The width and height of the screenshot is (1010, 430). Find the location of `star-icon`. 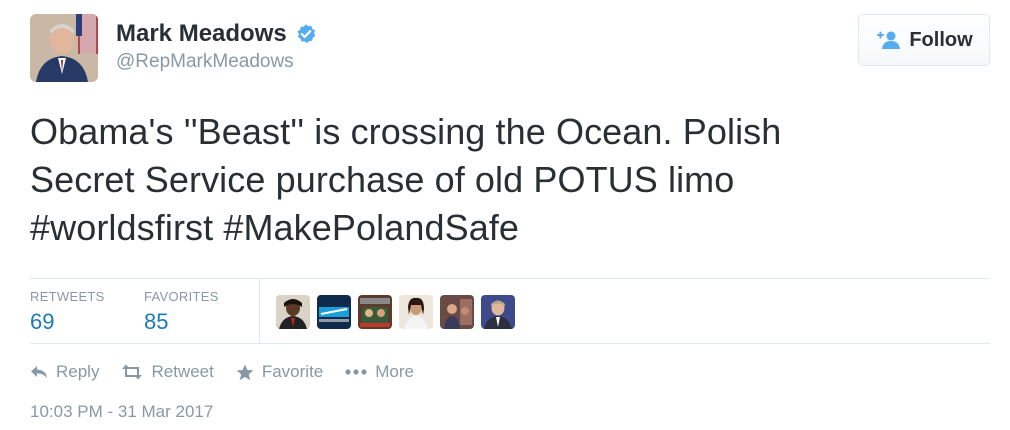

star-icon is located at coordinates (245, 372).